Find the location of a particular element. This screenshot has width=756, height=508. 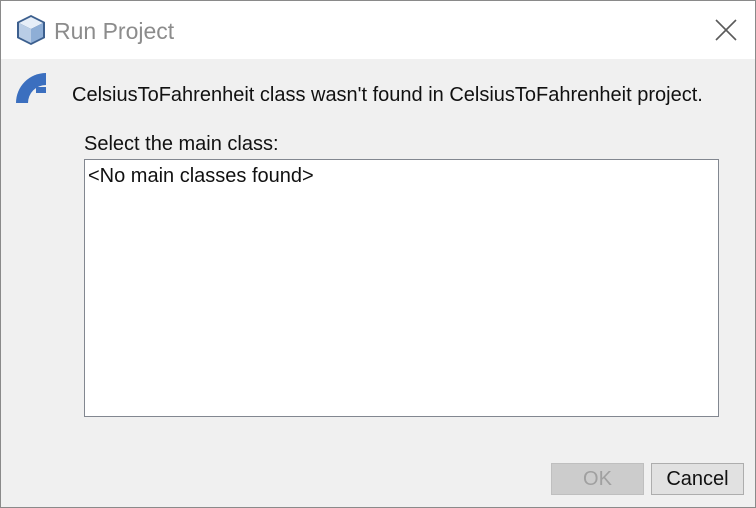

select-main-class-label: Select the main class: is located at coordinates (181, 144).